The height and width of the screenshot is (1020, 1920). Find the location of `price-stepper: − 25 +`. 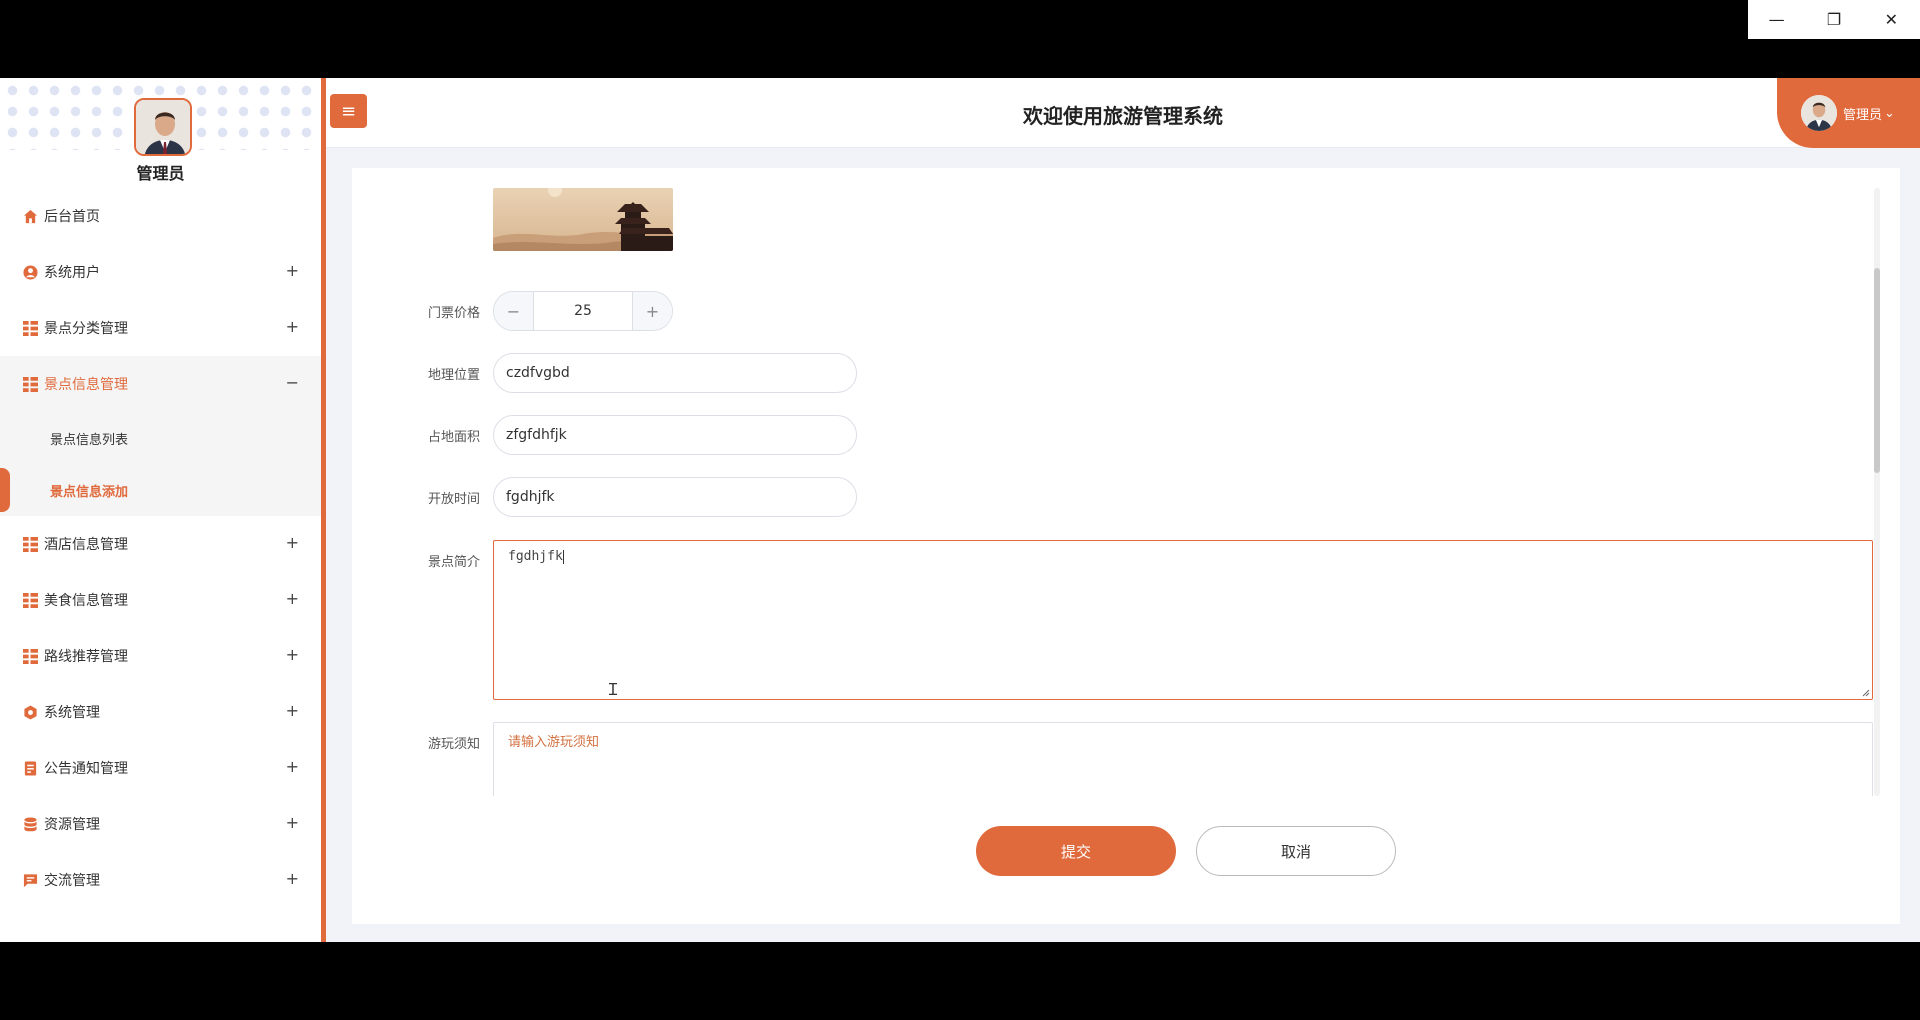

price-stepper: − 25 + is located at coordinates (583, 311).